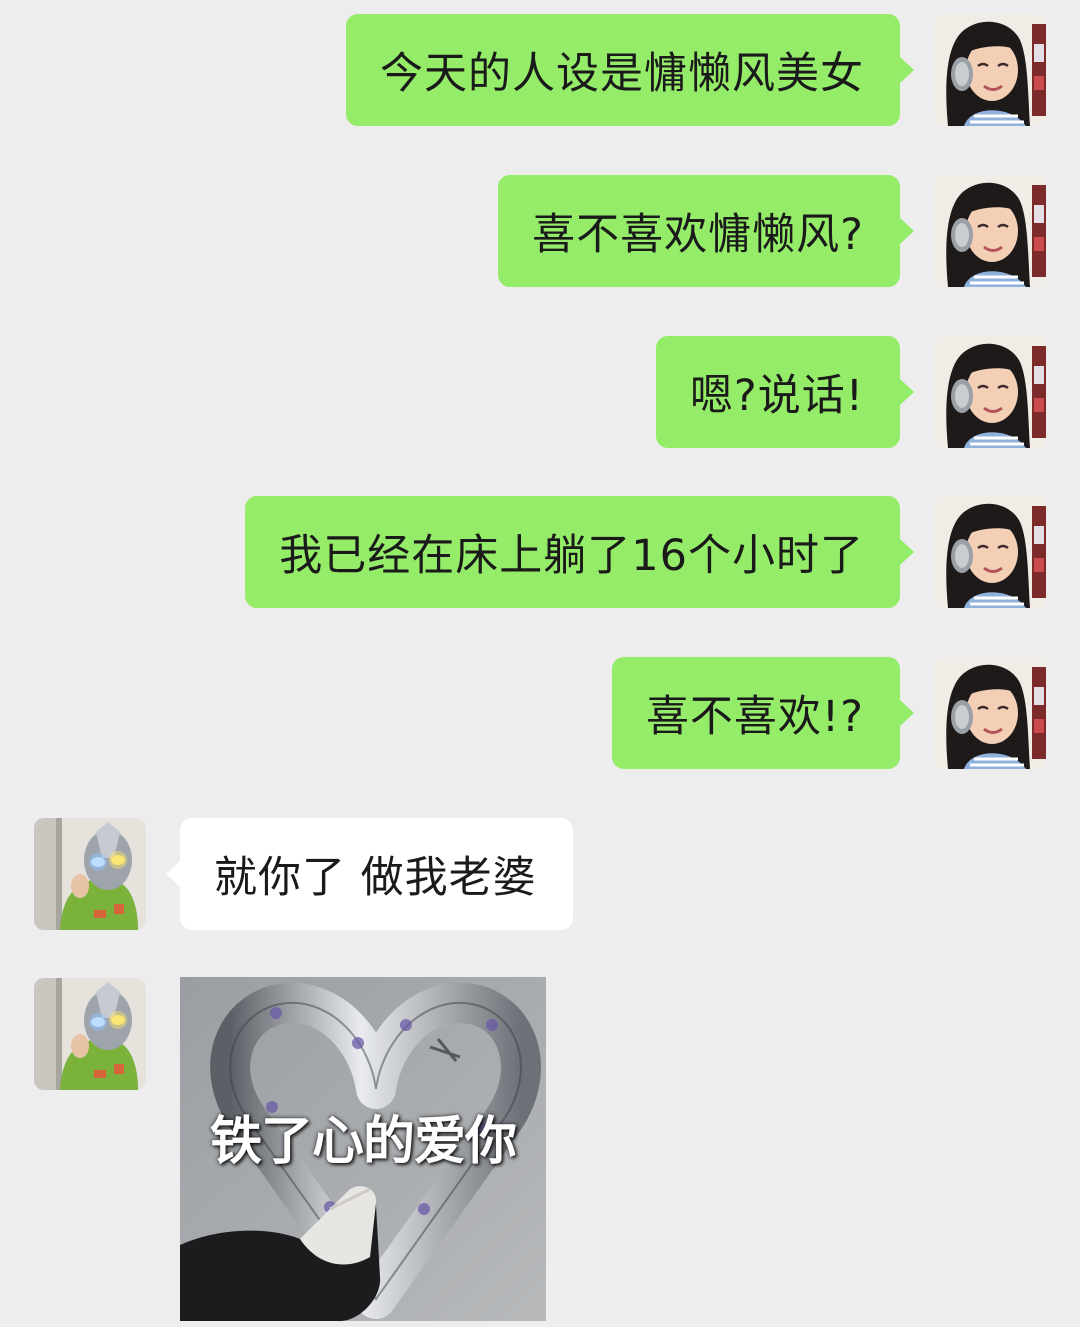 The height and width of the screenshot is (1327, 1080). What do you see at coordinates (571, 556) in the screenshot?
I see `message-text: 我已经在床上躺了16个小时了` at bounding box center [571, 556].